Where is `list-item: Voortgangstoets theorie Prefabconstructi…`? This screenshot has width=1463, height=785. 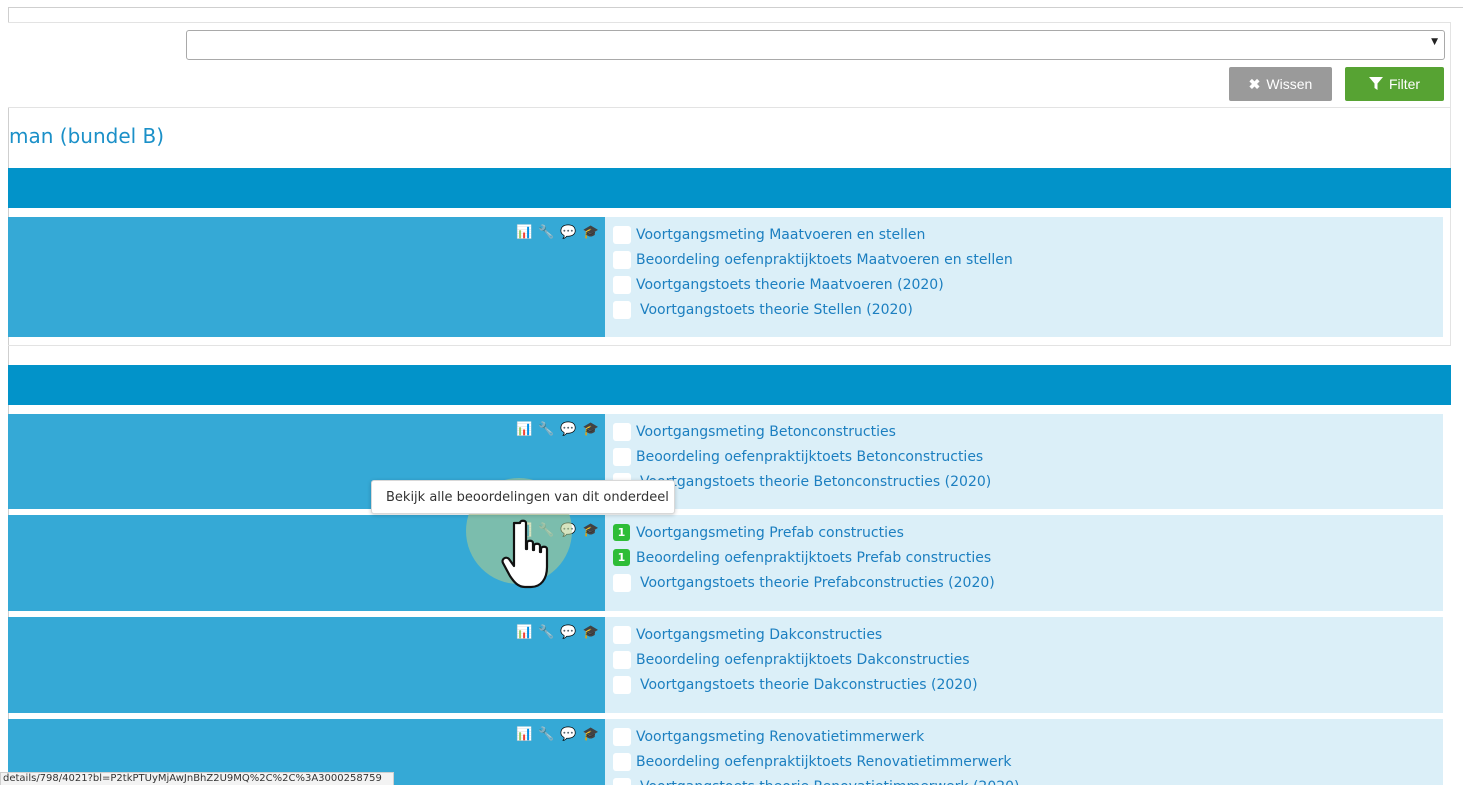 list-item: Voortgangstoets theorie Prefabconstructi… is located at coordinates (804, 582).